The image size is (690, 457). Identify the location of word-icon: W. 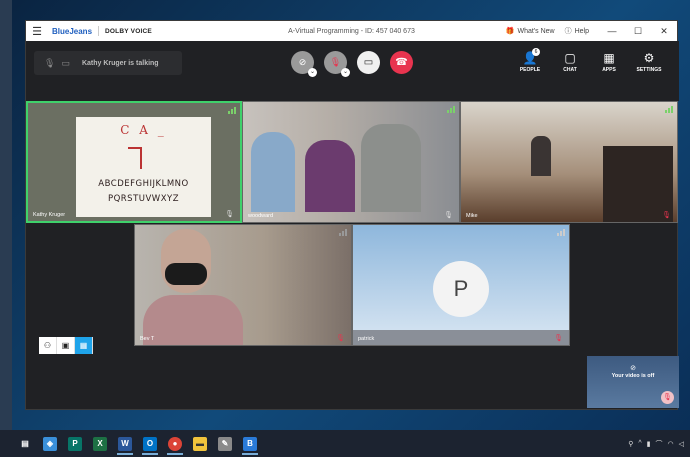
(125, 444).